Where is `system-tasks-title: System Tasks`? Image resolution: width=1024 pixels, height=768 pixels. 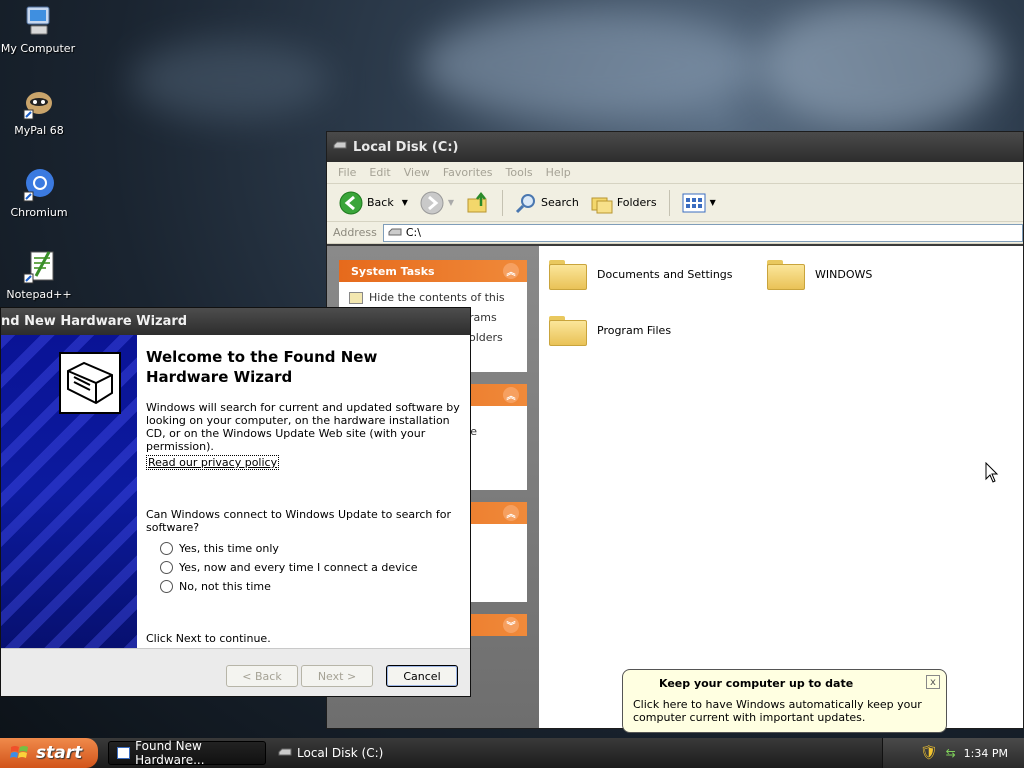
system-tasks-title: System Tasks is located at coordinates (393, 271).